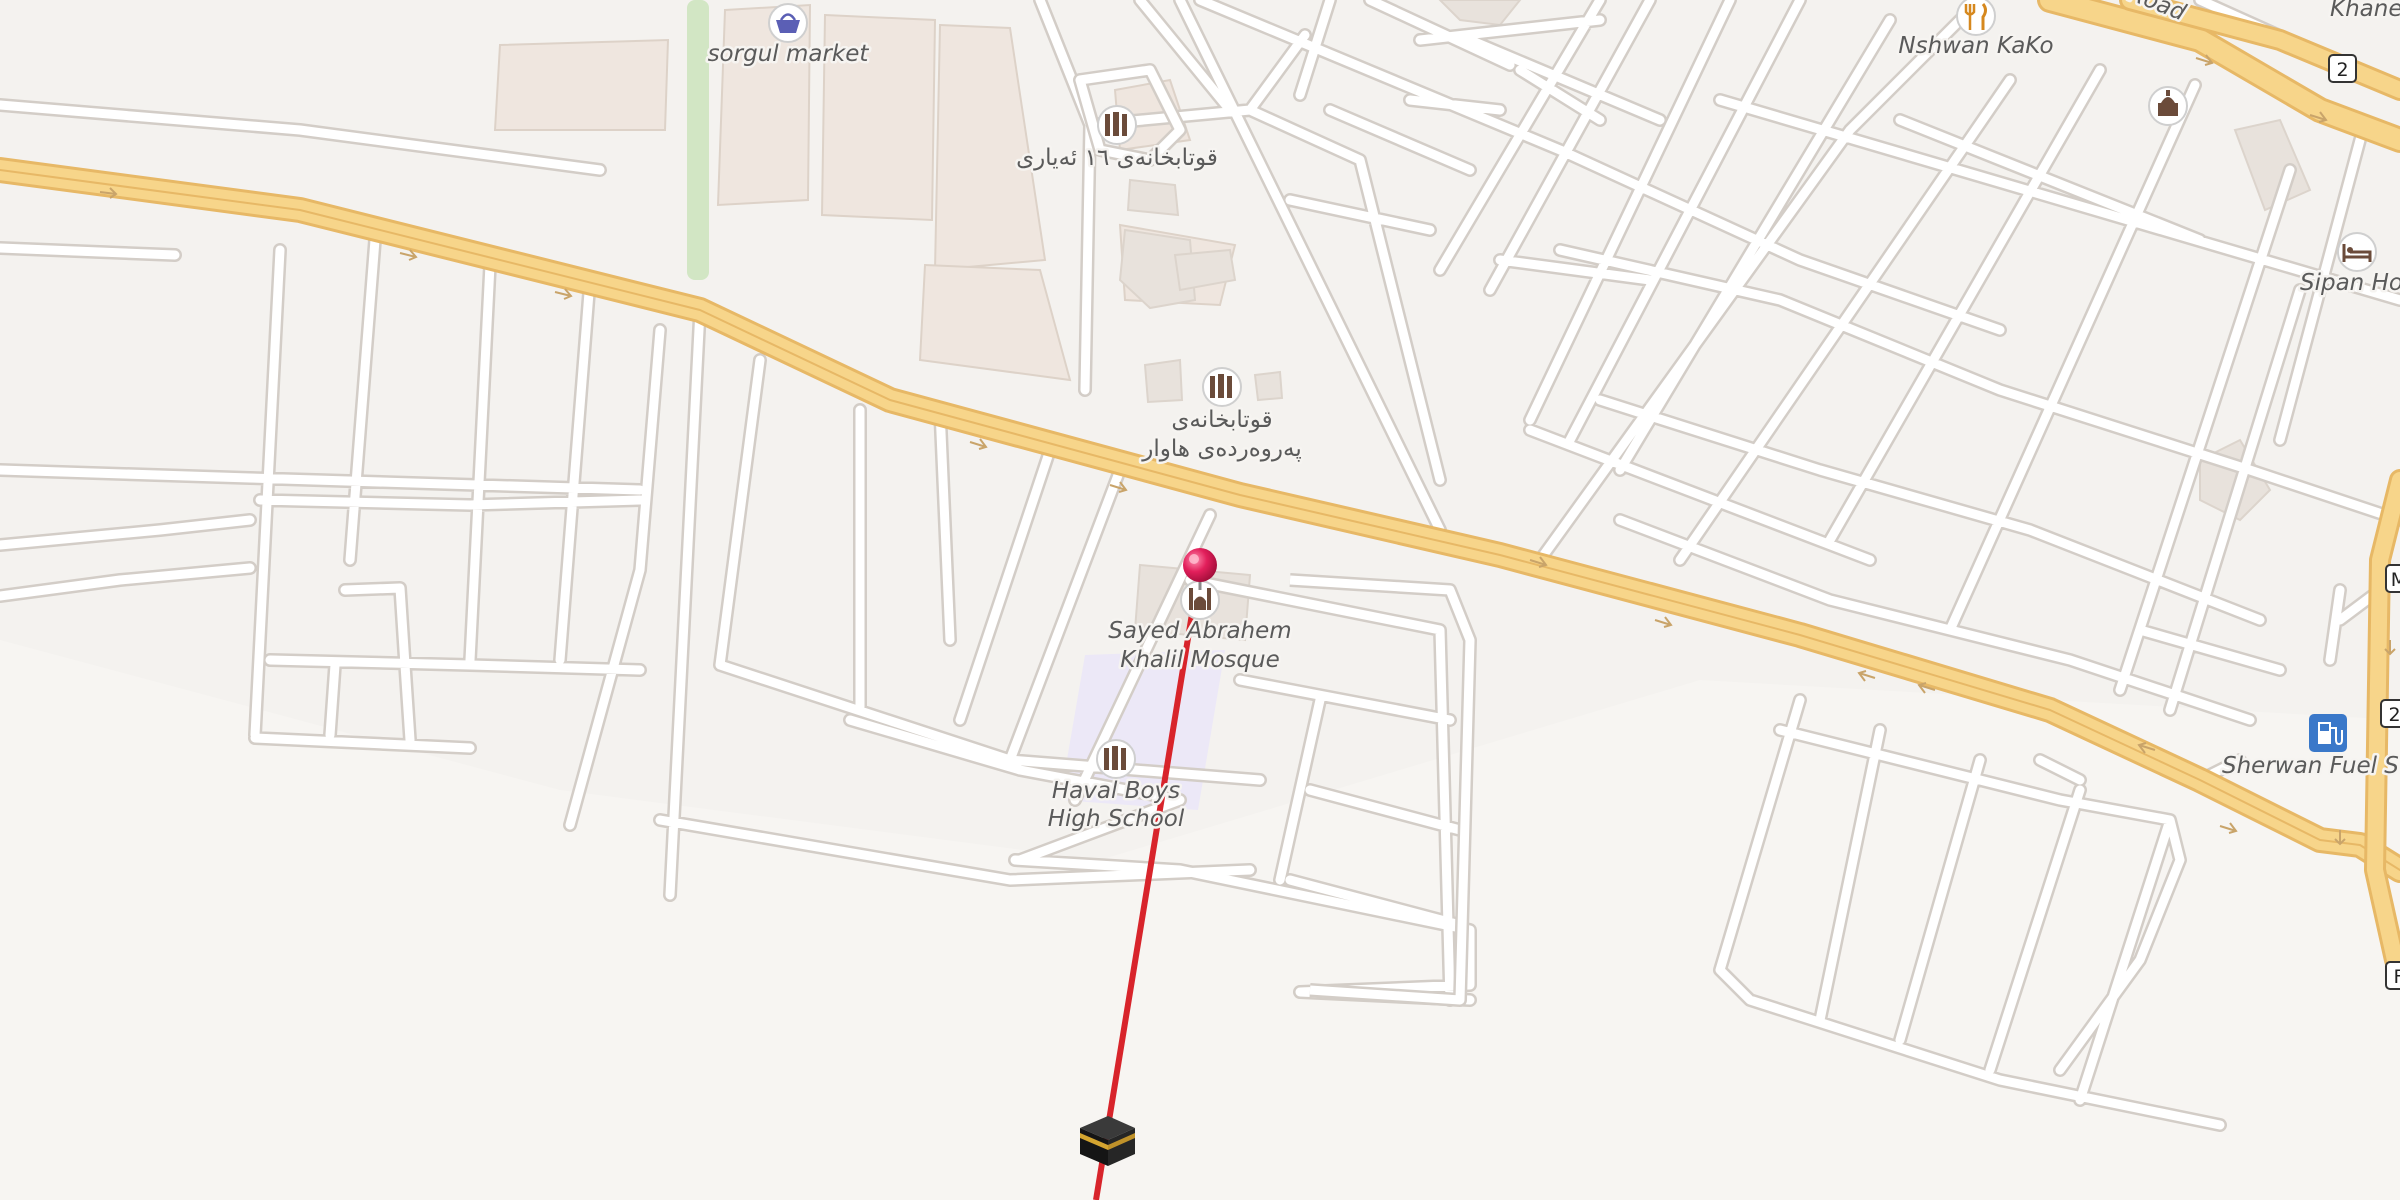 This screenshot has height=1200, width=2400. Describe the element at coordinates (1116, 791) in the screenshot. I see `label-school-line1: Haval Boys` at that location.